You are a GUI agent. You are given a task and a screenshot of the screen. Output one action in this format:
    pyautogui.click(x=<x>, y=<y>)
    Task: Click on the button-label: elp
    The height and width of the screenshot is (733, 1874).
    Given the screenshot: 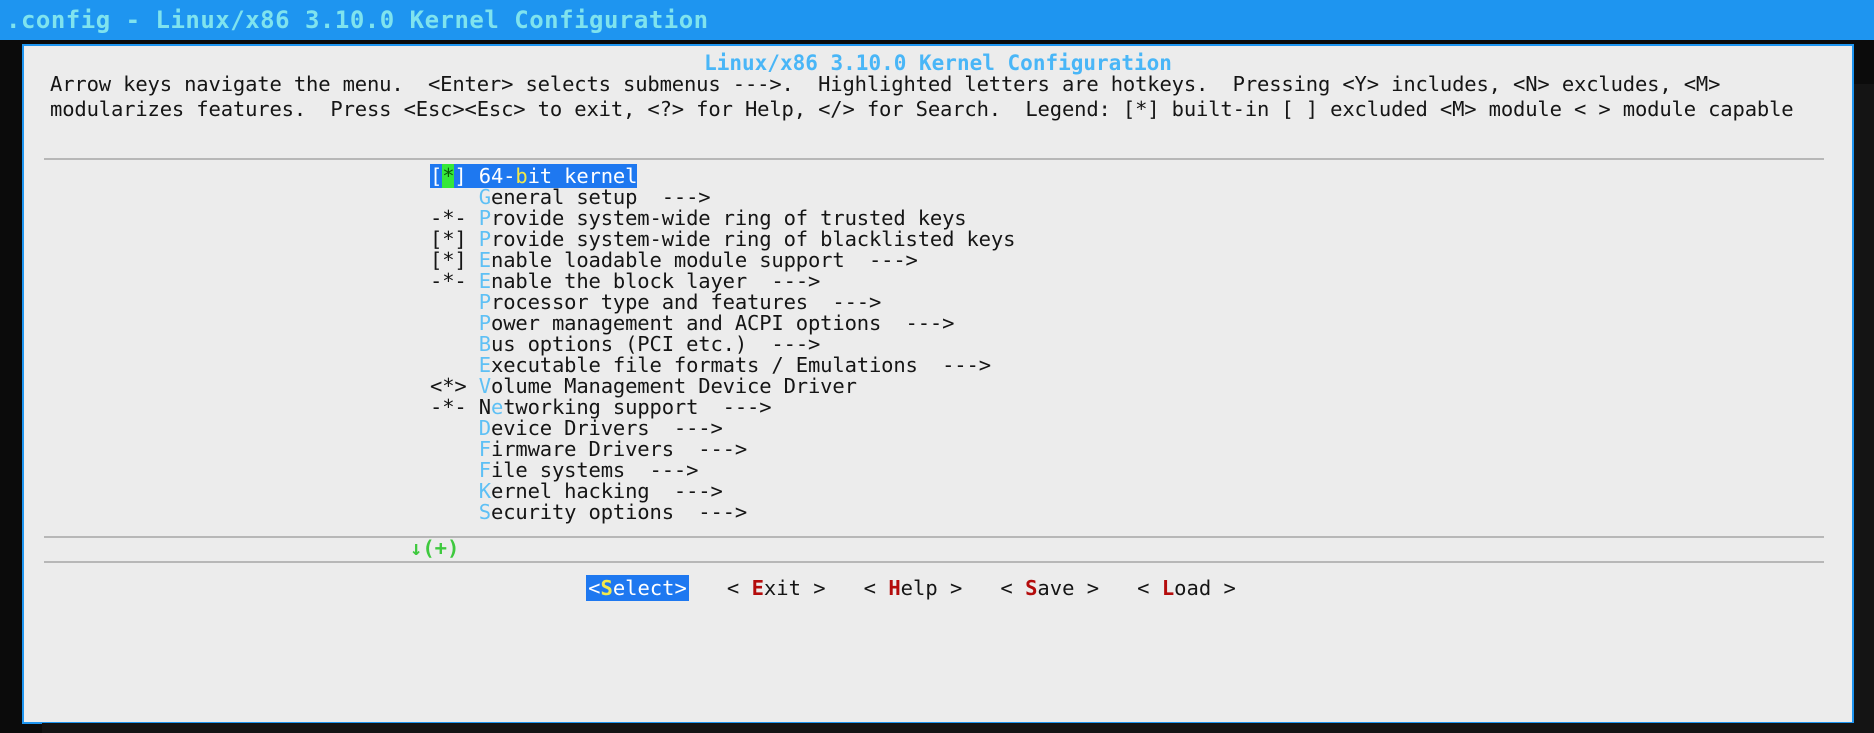 What is the action you would take?
    pyautogui.click(x=919, y=588)
    